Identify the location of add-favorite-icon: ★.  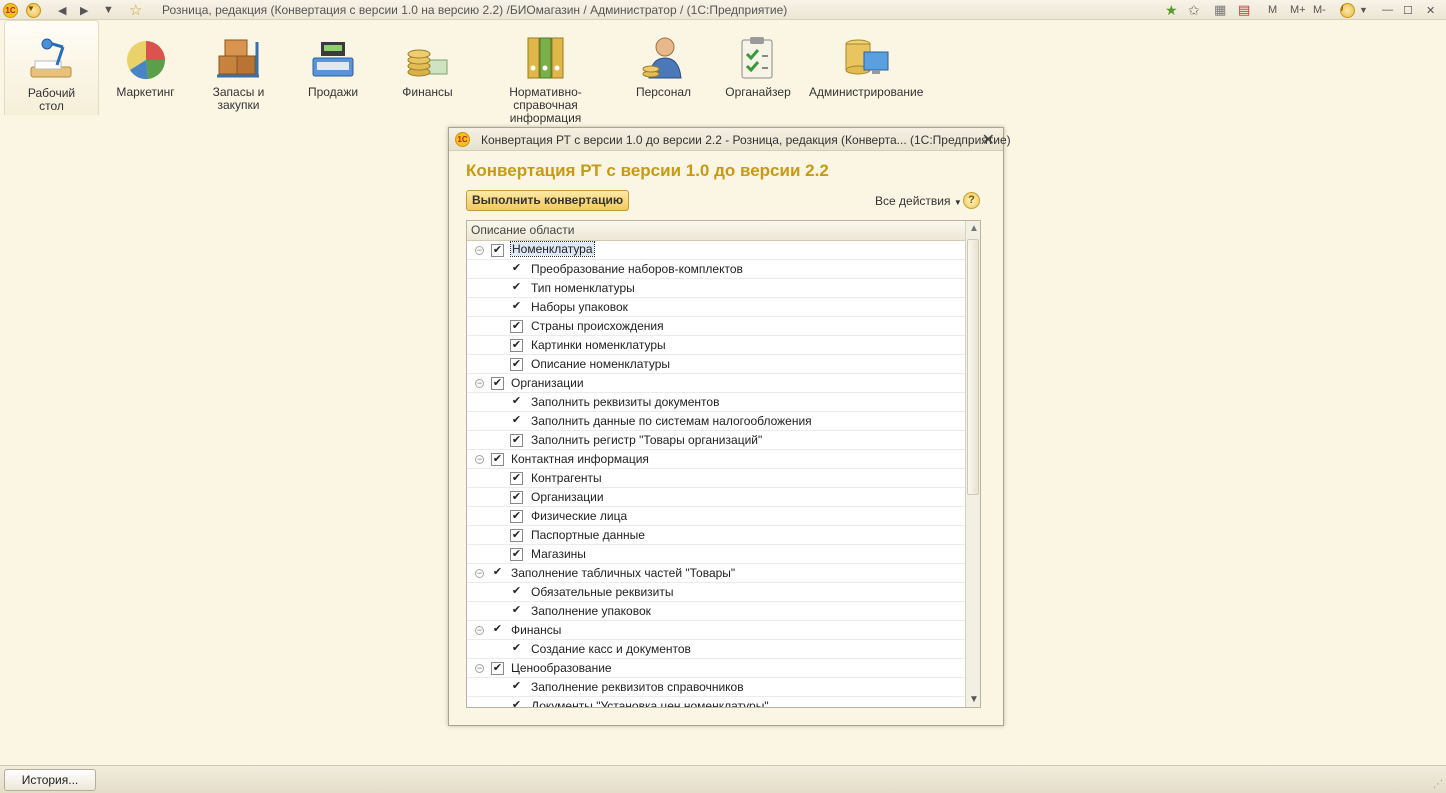
(1171, 10).